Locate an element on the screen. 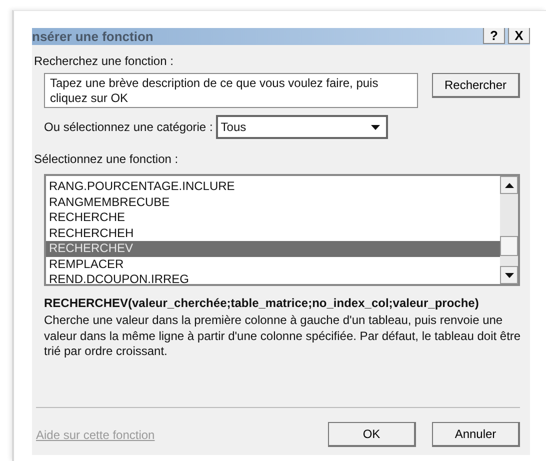 Image resolution: width=546 pixels, height=461 pixels. cancel-button: Annuler is located at coordinates (476, 434).